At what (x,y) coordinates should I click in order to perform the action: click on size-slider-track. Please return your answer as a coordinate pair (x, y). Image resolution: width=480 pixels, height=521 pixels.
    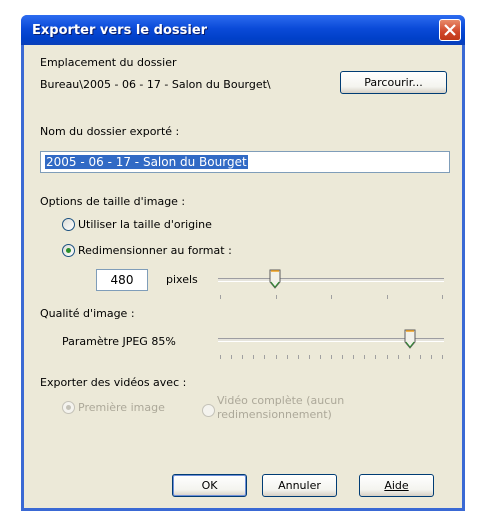
    Looking at the image, I should click on (331, 280).